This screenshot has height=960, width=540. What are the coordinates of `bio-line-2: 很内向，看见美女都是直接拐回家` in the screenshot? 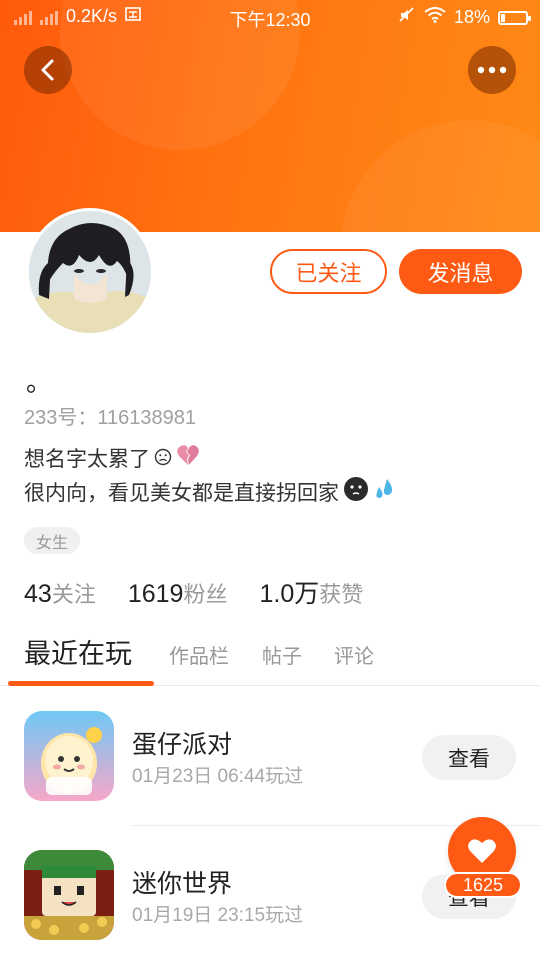 It's located at (181, 493).